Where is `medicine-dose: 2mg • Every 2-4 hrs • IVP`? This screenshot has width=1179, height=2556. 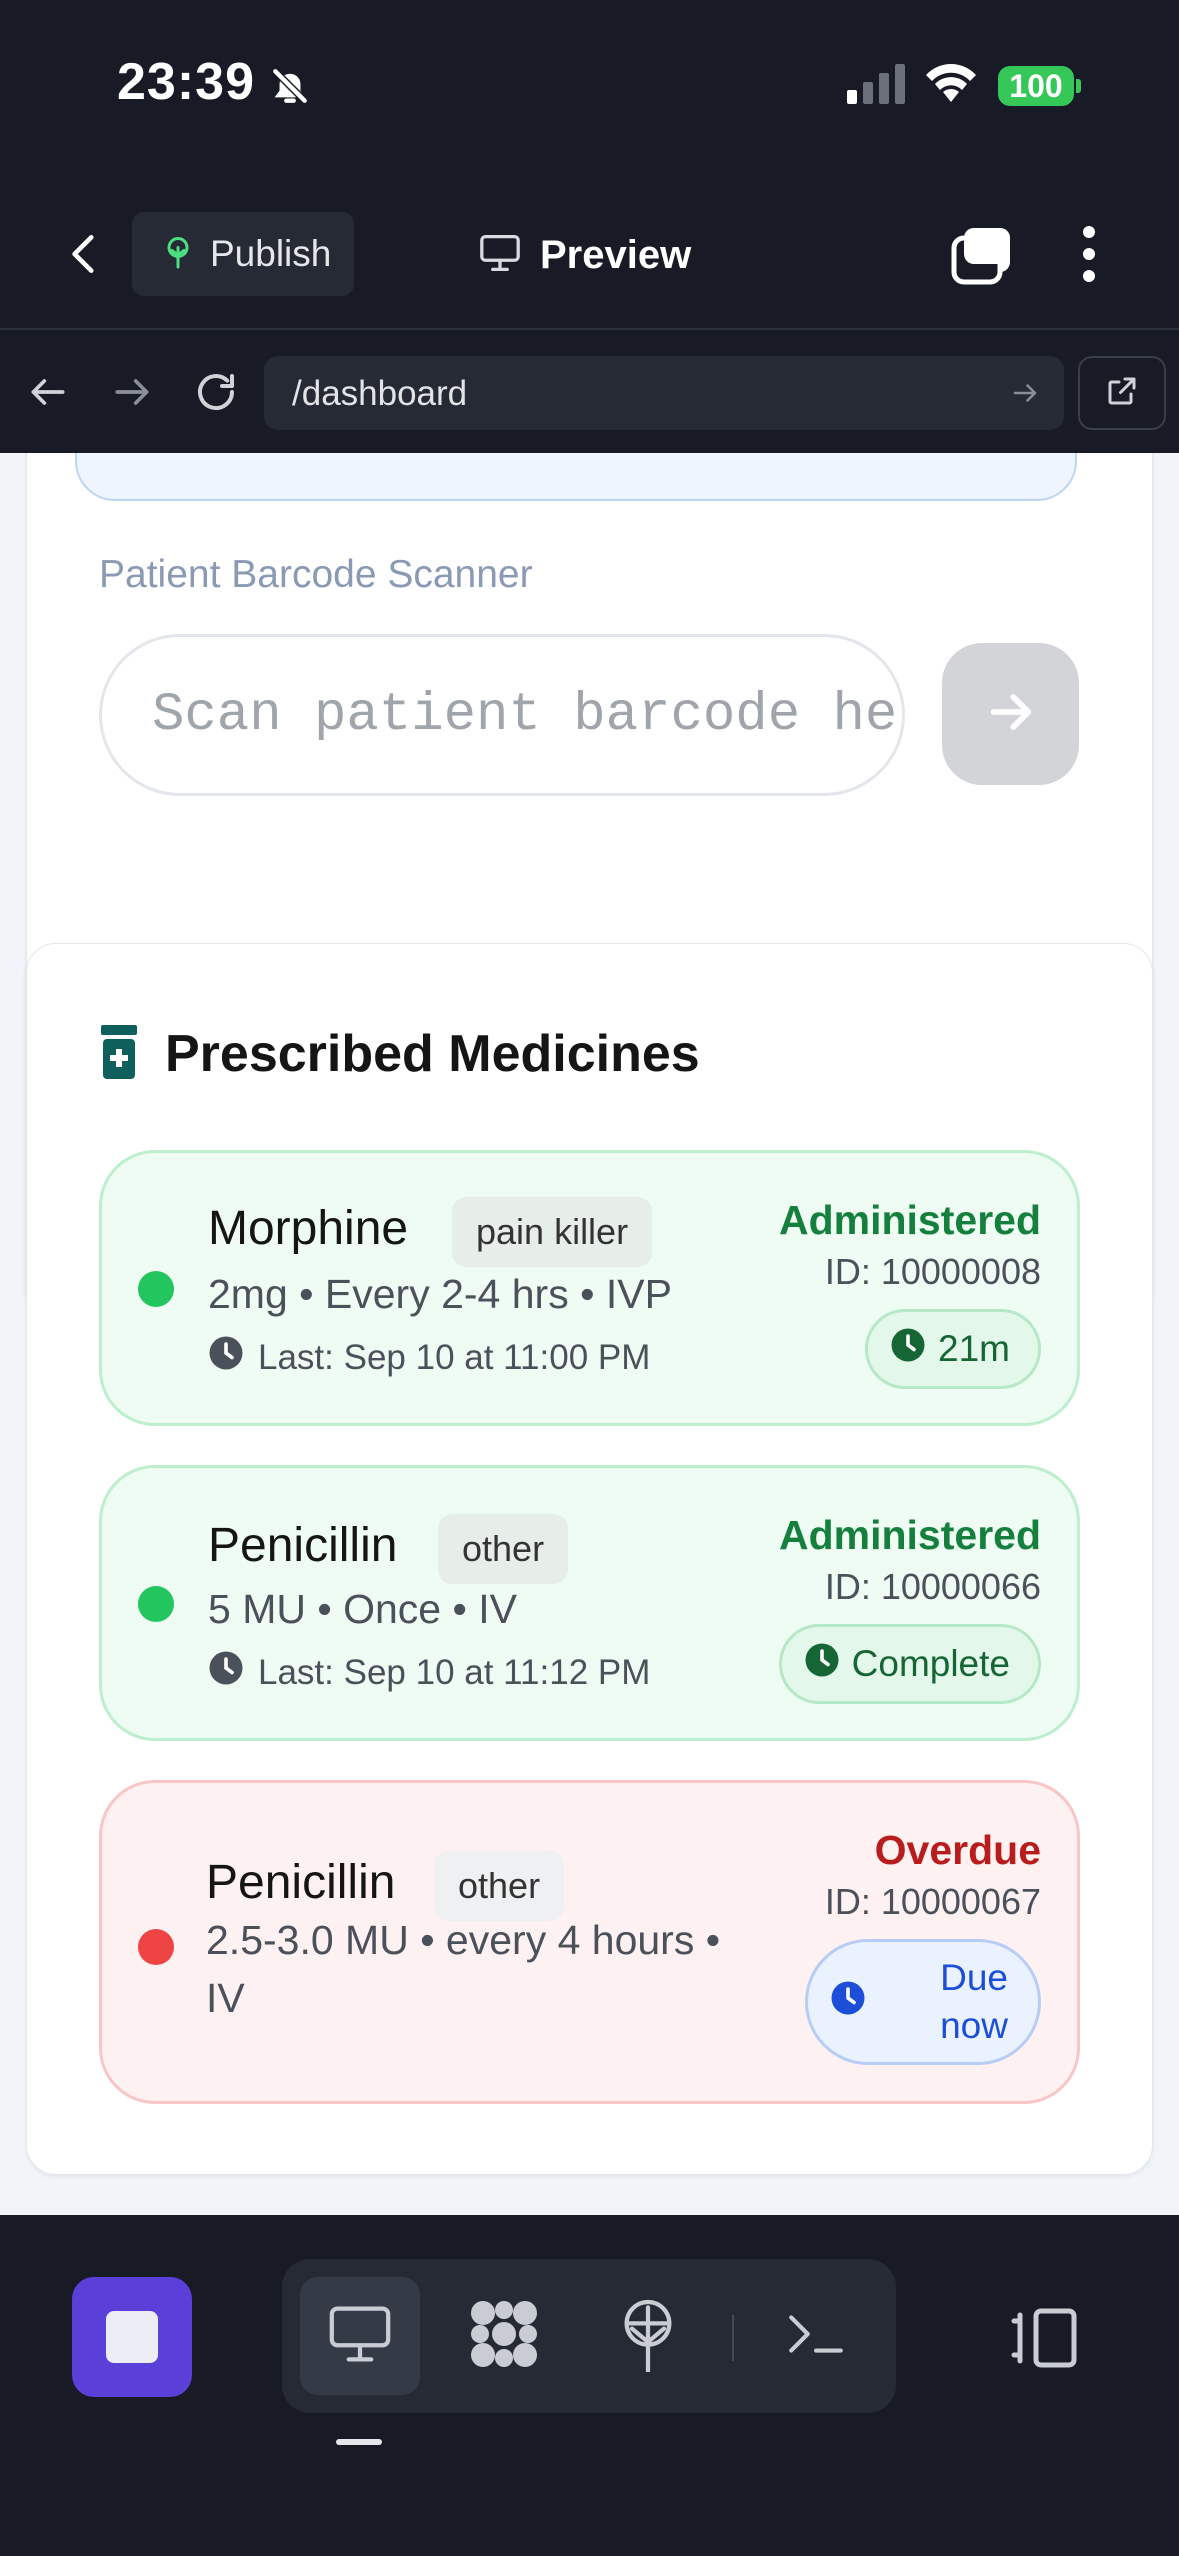
medicine-dose: 2mg • Every 2-4 hrs • IVP is located at coordinates (440, 1294).